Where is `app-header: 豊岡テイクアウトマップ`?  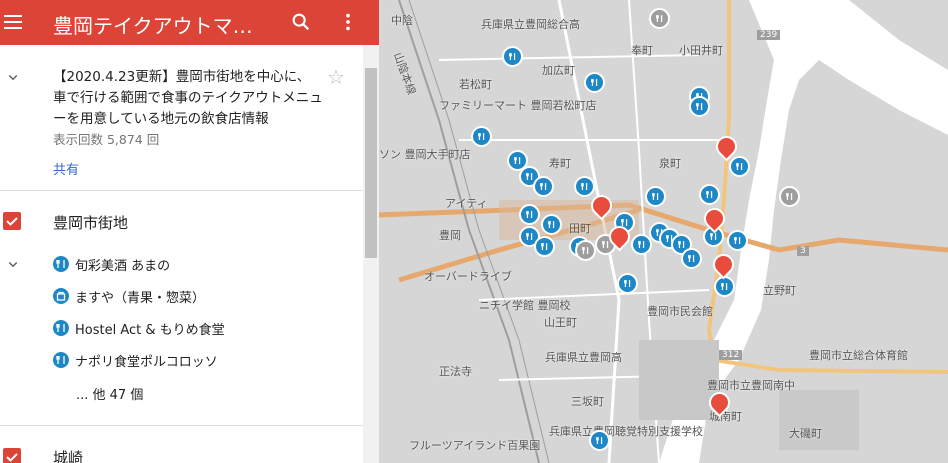
app-header: 豊岡テイクアウトマップ is located at coordinates (189, 22).